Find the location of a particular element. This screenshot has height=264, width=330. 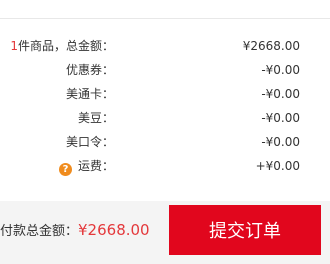

beans-value: -¥0.00 is located at coordinates (280, 118).